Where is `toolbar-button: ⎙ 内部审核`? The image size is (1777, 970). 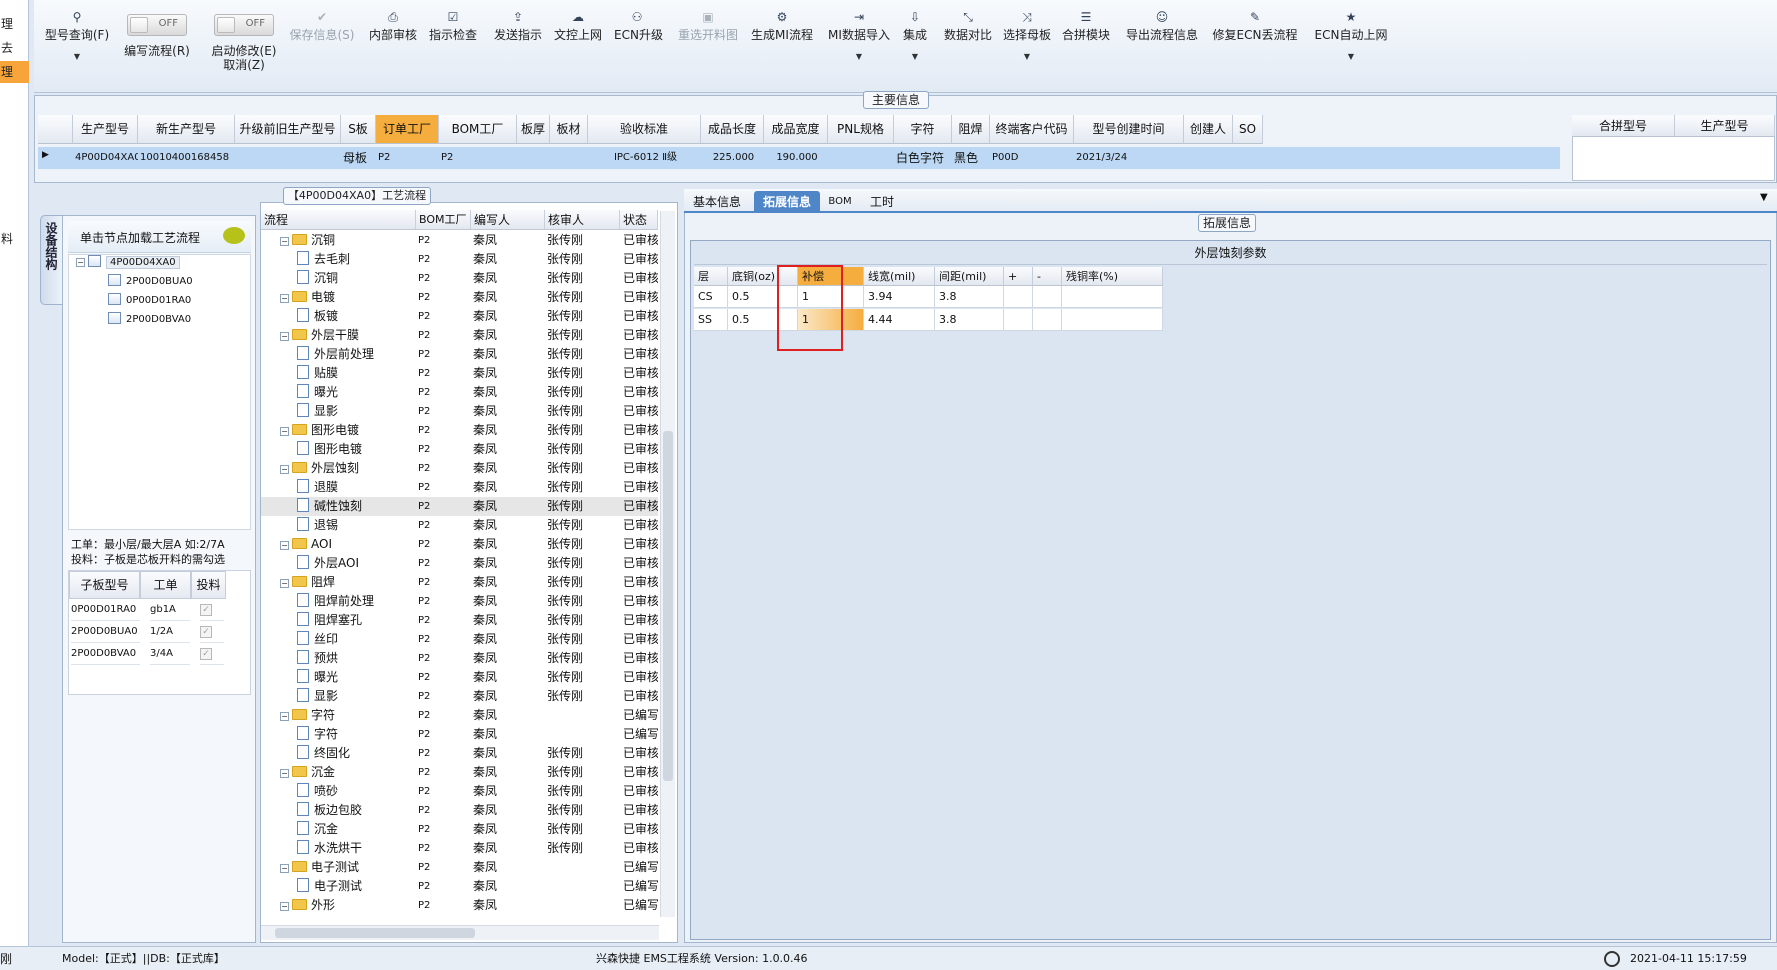
toolbar-button: ⎙ 内部审核 is located at coordinates (393, 26).